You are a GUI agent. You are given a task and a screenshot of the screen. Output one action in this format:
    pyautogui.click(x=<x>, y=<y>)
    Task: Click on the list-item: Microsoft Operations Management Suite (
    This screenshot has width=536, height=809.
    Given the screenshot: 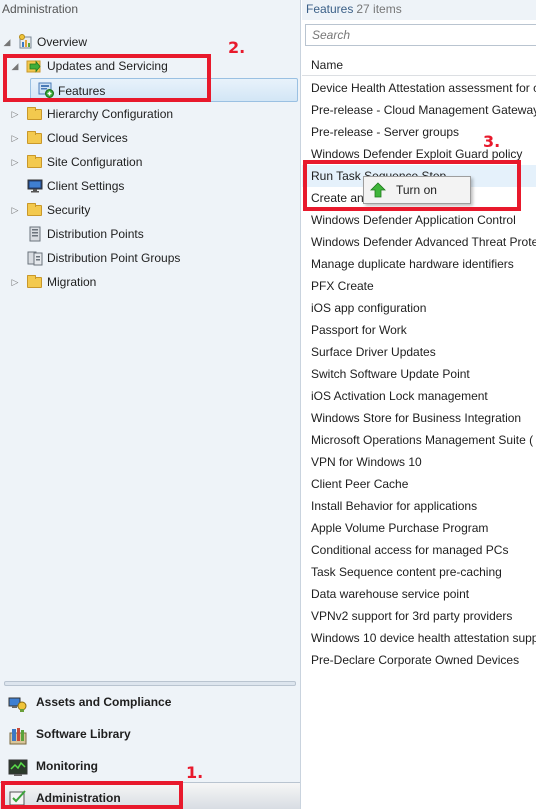 What is the action you would take?
    pyautogui.click(x=419, y=440)
    